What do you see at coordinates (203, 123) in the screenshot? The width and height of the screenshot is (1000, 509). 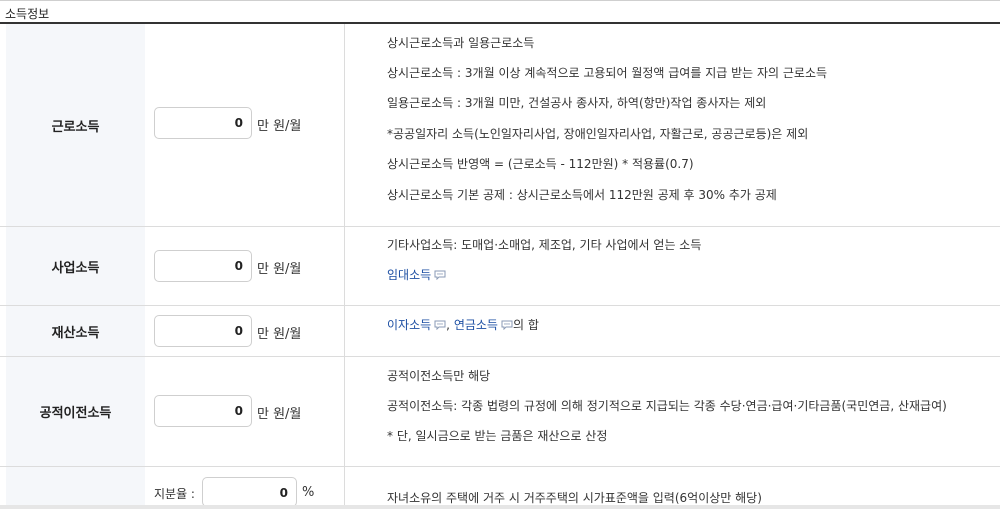 I see `earned-income-input: 0` at bounding box center [203, 123].